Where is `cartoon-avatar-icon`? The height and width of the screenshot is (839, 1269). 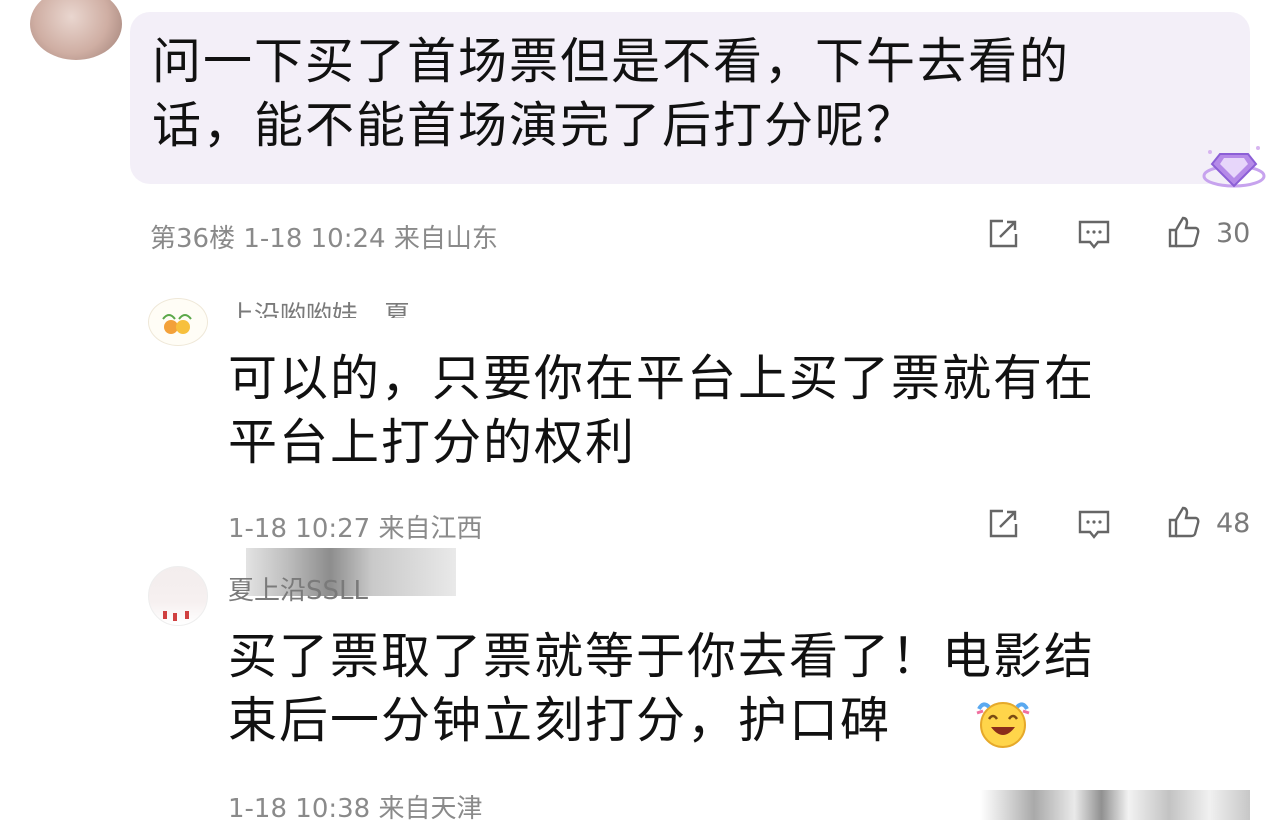
cartoon-avatar-icon is located at coordinates (177, 324).